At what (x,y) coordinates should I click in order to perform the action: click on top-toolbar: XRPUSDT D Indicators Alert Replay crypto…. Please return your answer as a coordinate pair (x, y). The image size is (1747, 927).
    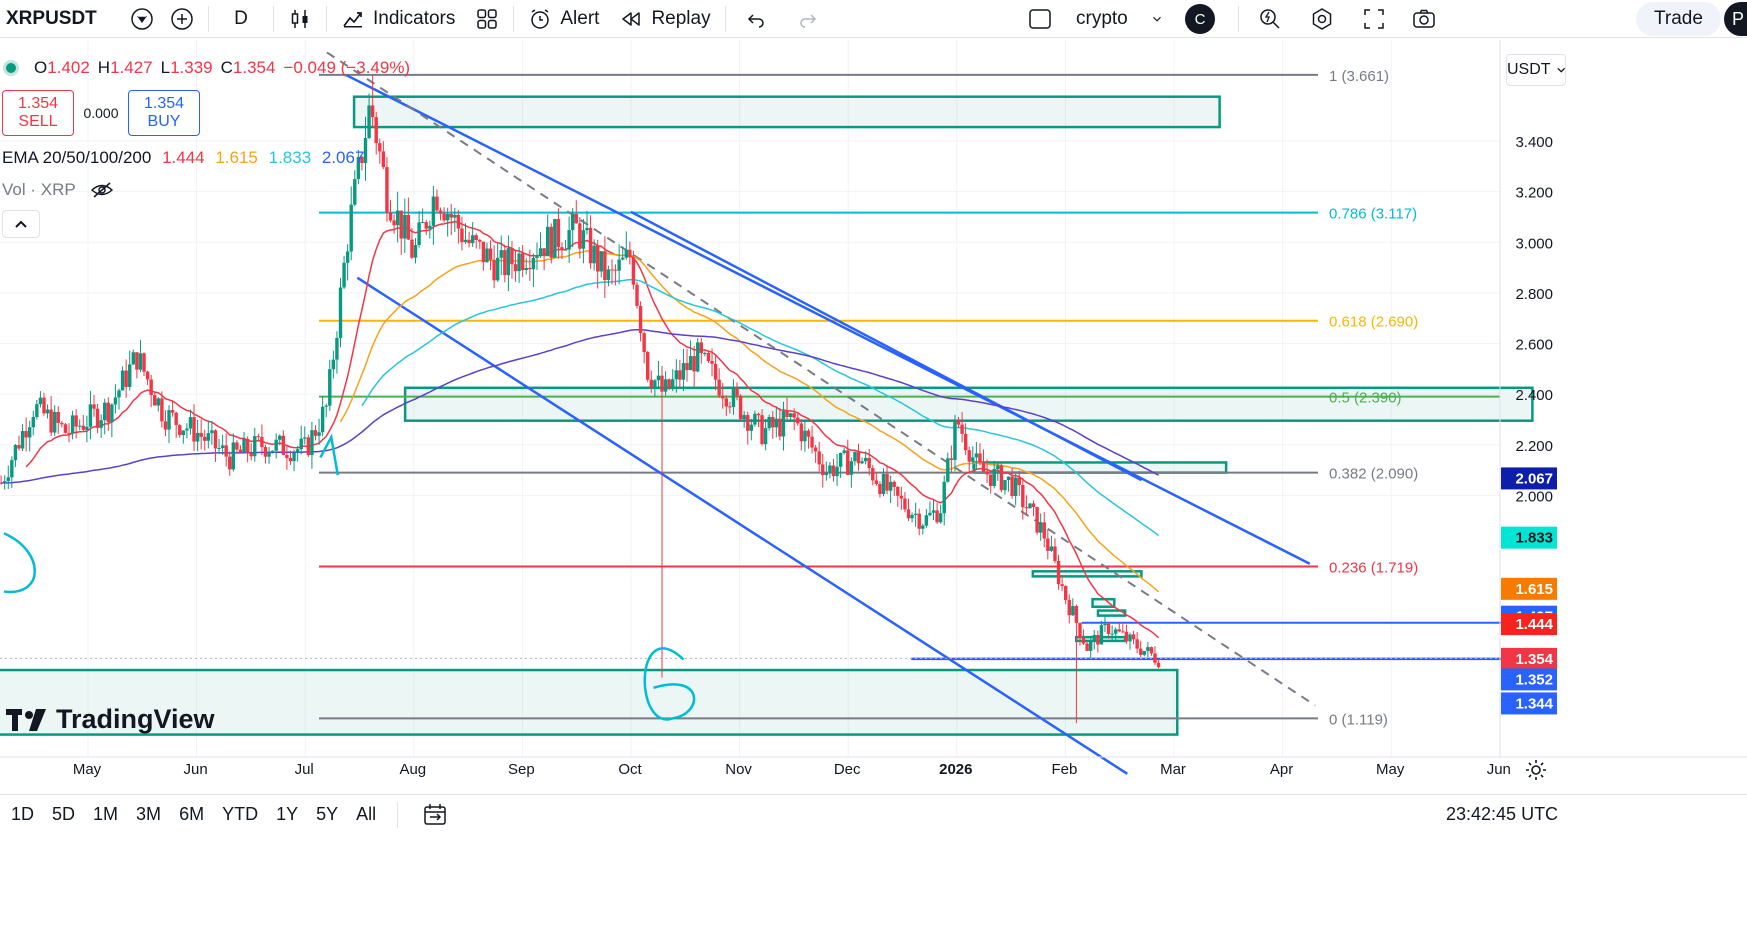
    Looking at the image, I should click on (873, 19).